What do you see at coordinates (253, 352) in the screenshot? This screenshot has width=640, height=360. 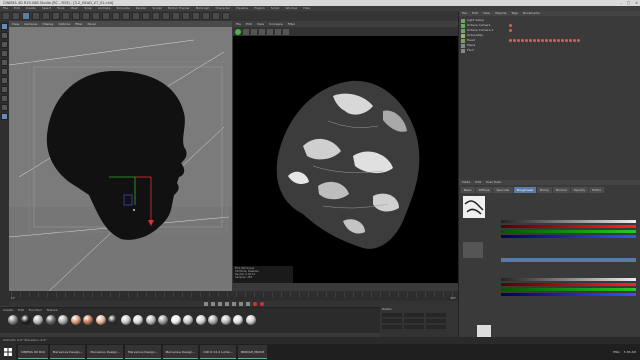 I see `taskbar-item: BRIDGE_PRO03` at bounding box center [253, 352].